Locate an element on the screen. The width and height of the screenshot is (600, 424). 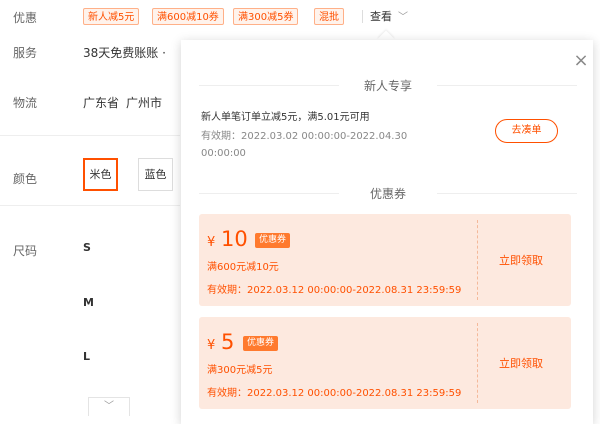
offer-tag-300-5: 满300减5券 is located at coordinates (266, 16).